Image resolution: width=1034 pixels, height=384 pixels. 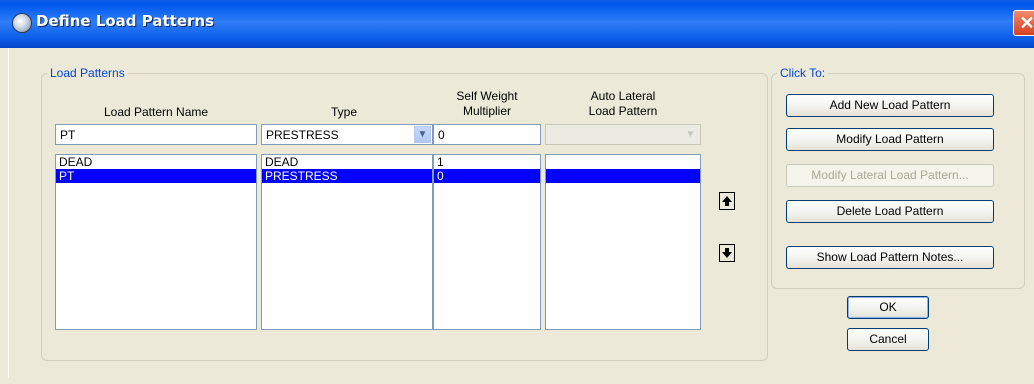 What do you see at coordinates (623, 242) in the screenshot?
I see `auto-lateral-list` at bounding box center [623, 242].